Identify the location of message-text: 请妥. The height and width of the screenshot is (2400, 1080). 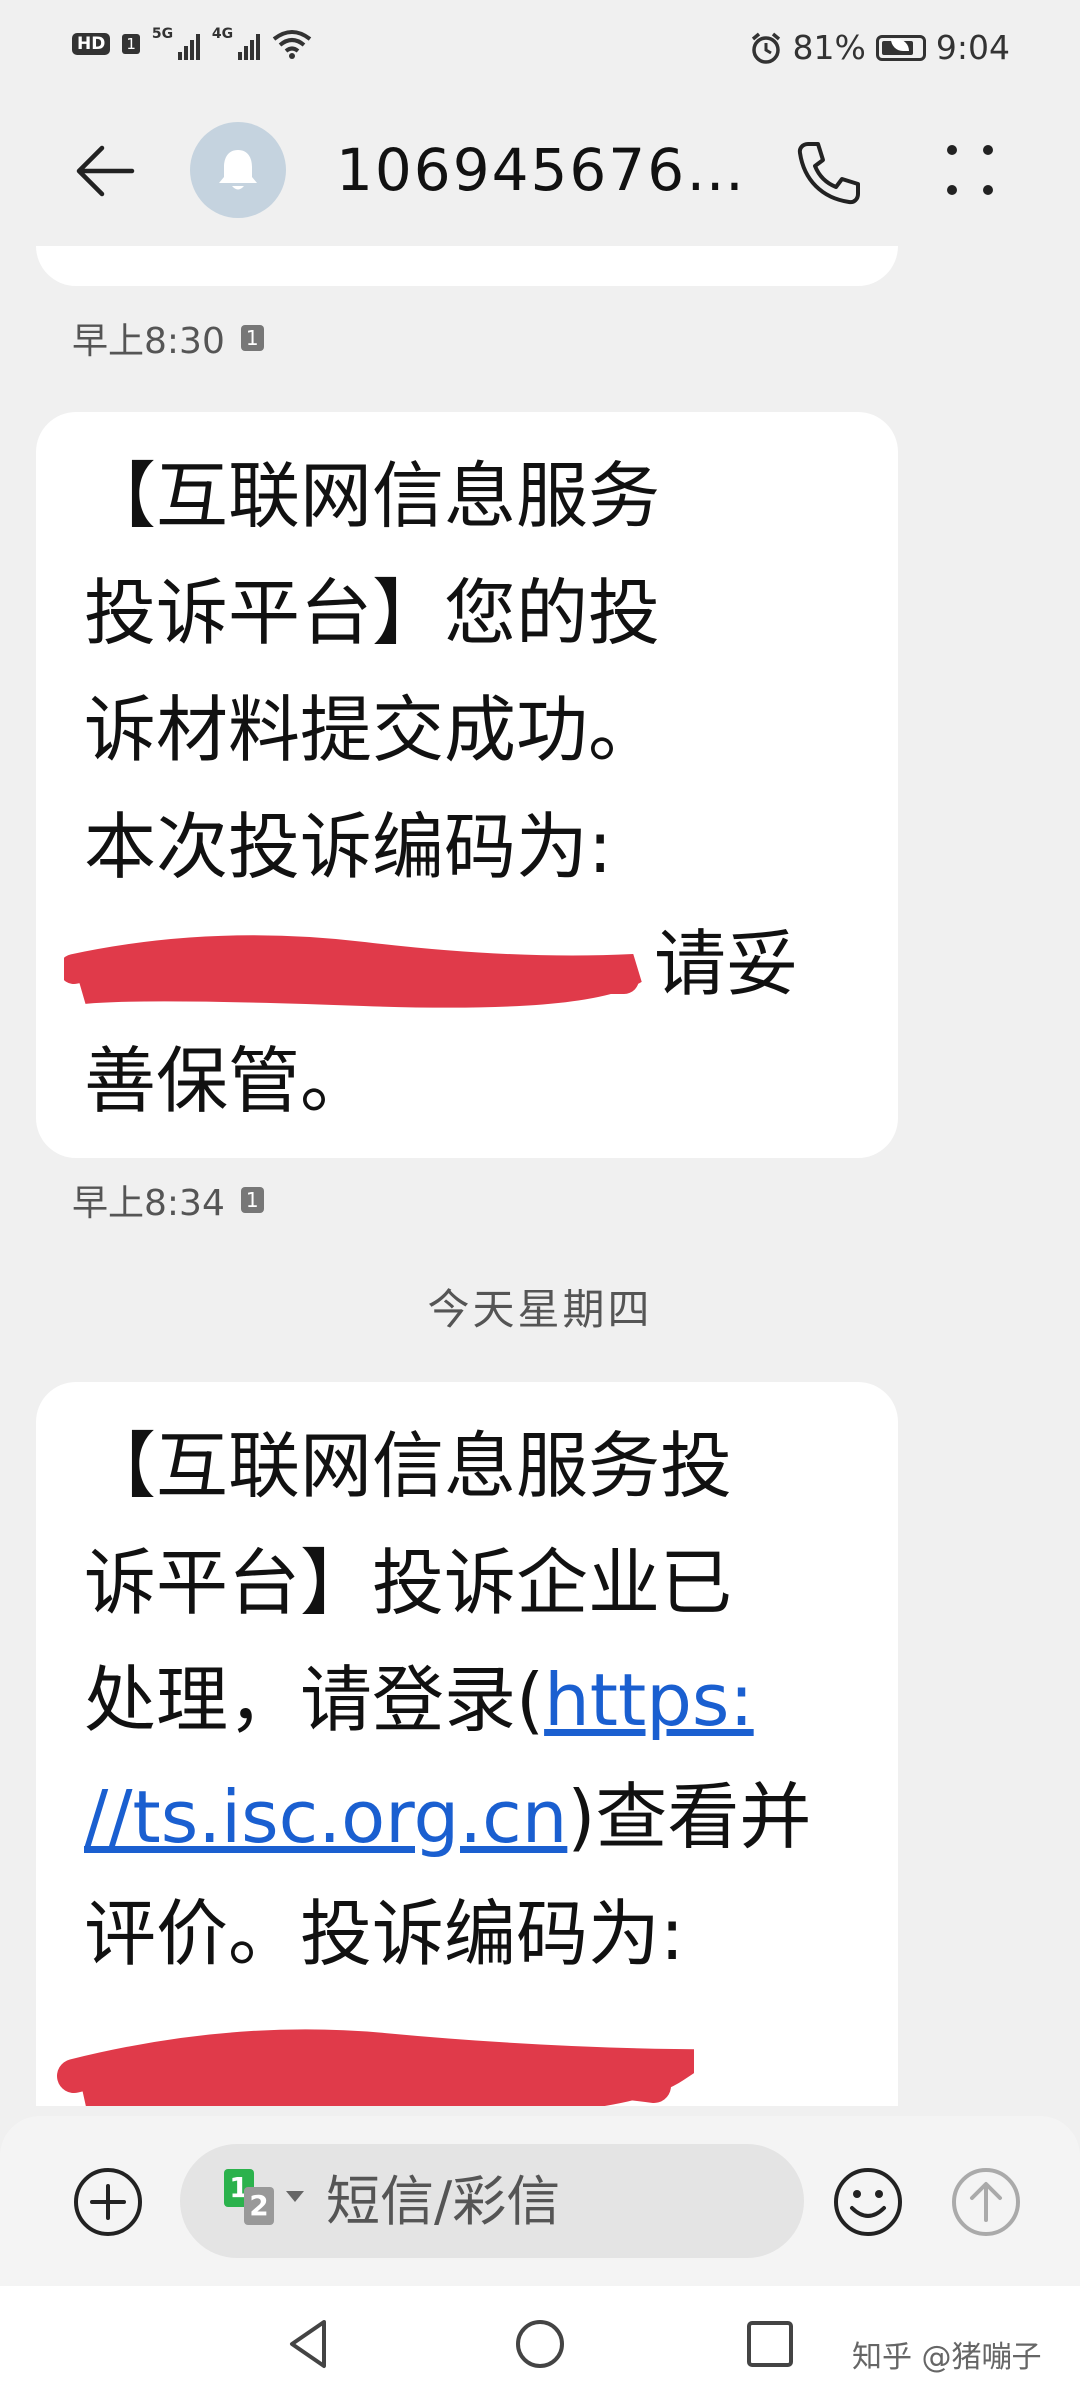
(726, 964).